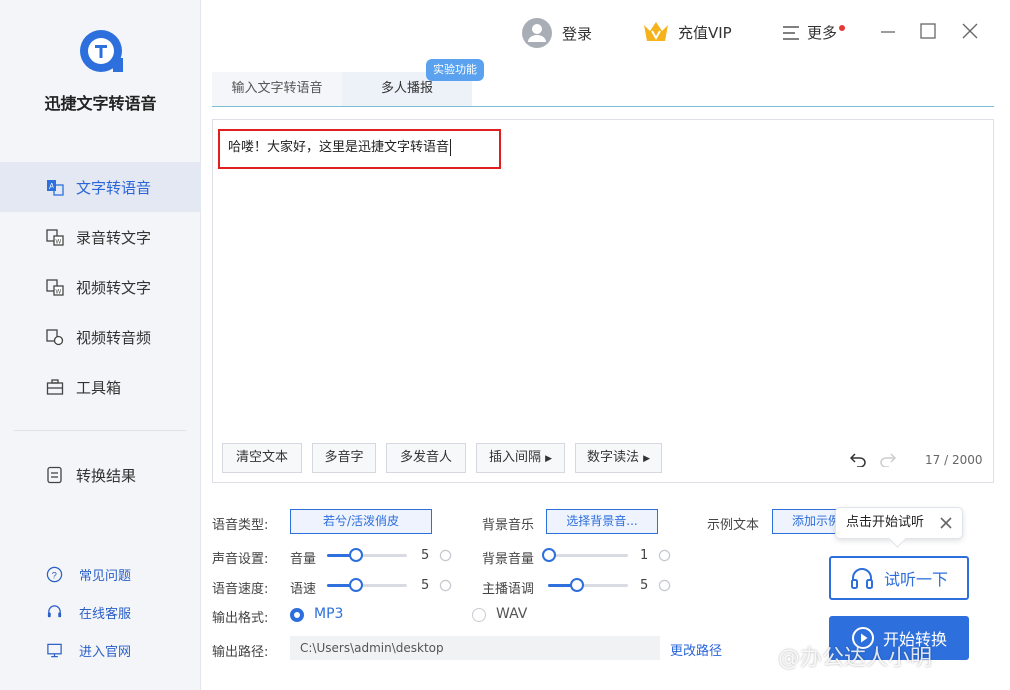  Describe the element at coordinates (557, 33) in the screenshot. I see `login-button: 登录` at that location.